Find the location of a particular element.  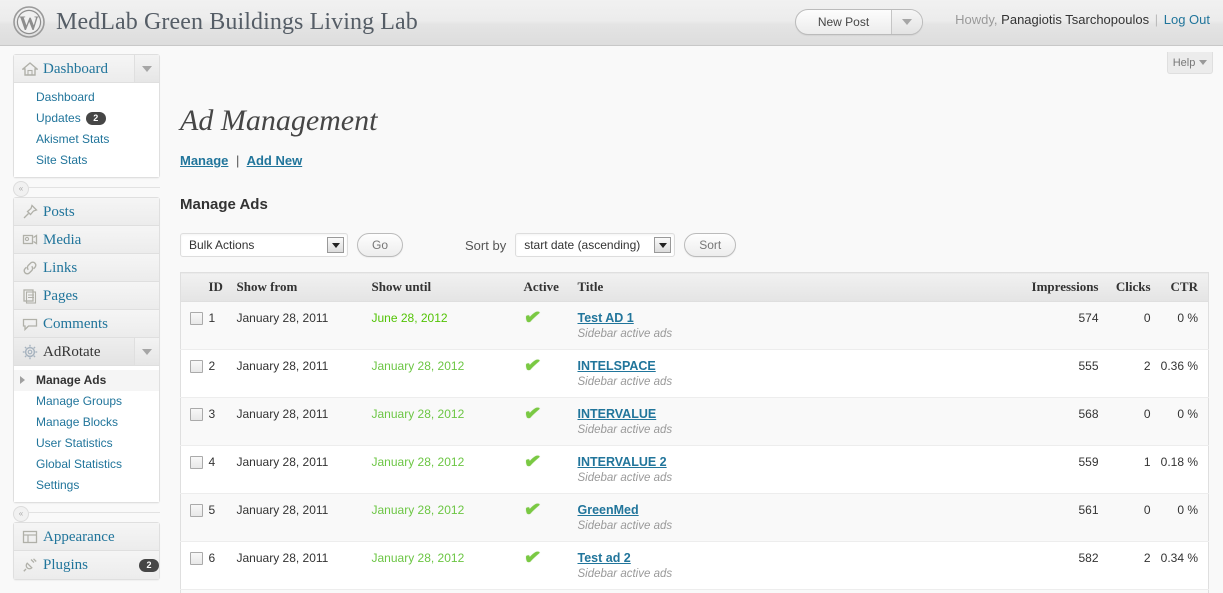

sidebar-item-comments: Comments is located at coordinates (86, 324).